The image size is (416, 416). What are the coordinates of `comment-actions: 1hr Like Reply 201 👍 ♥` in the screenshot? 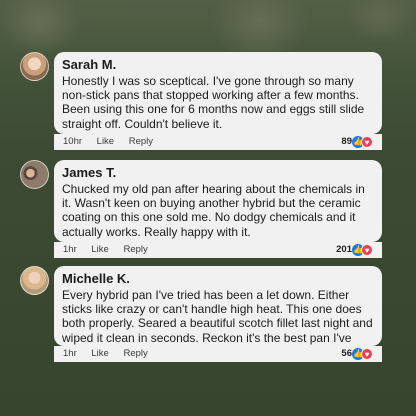 It's located at (218, 250).